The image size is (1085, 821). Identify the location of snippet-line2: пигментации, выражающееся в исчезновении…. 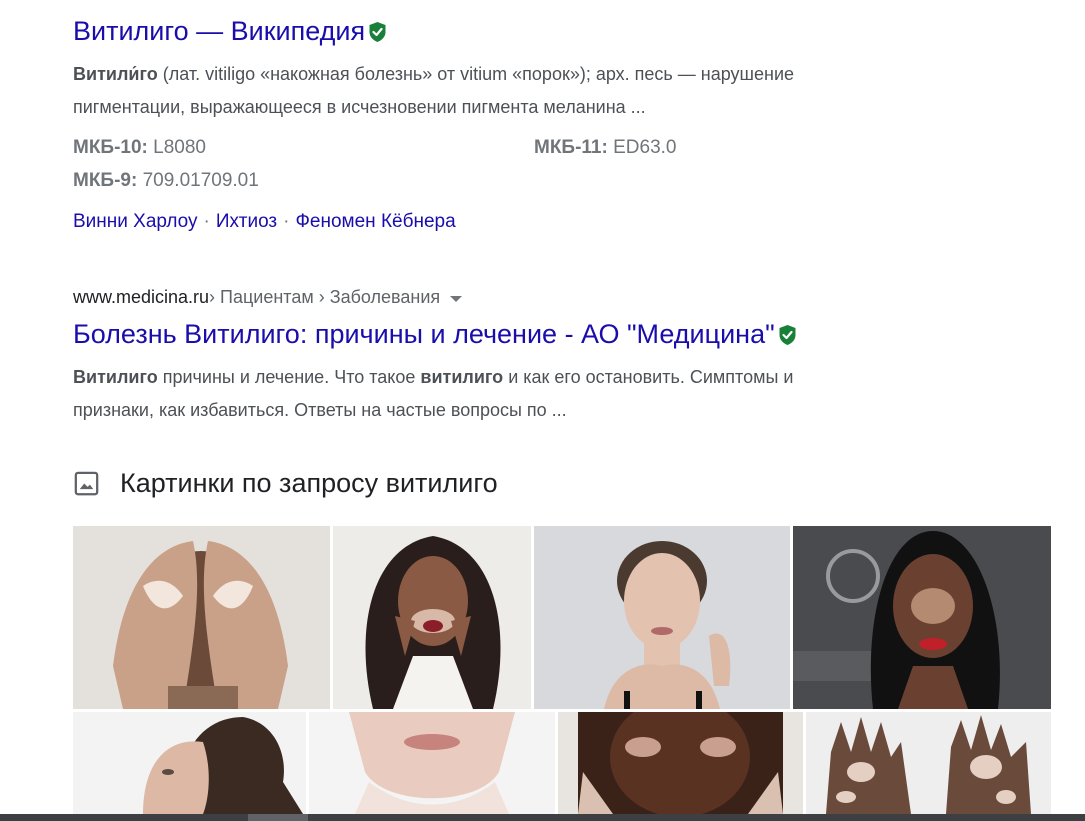
(359, 107).